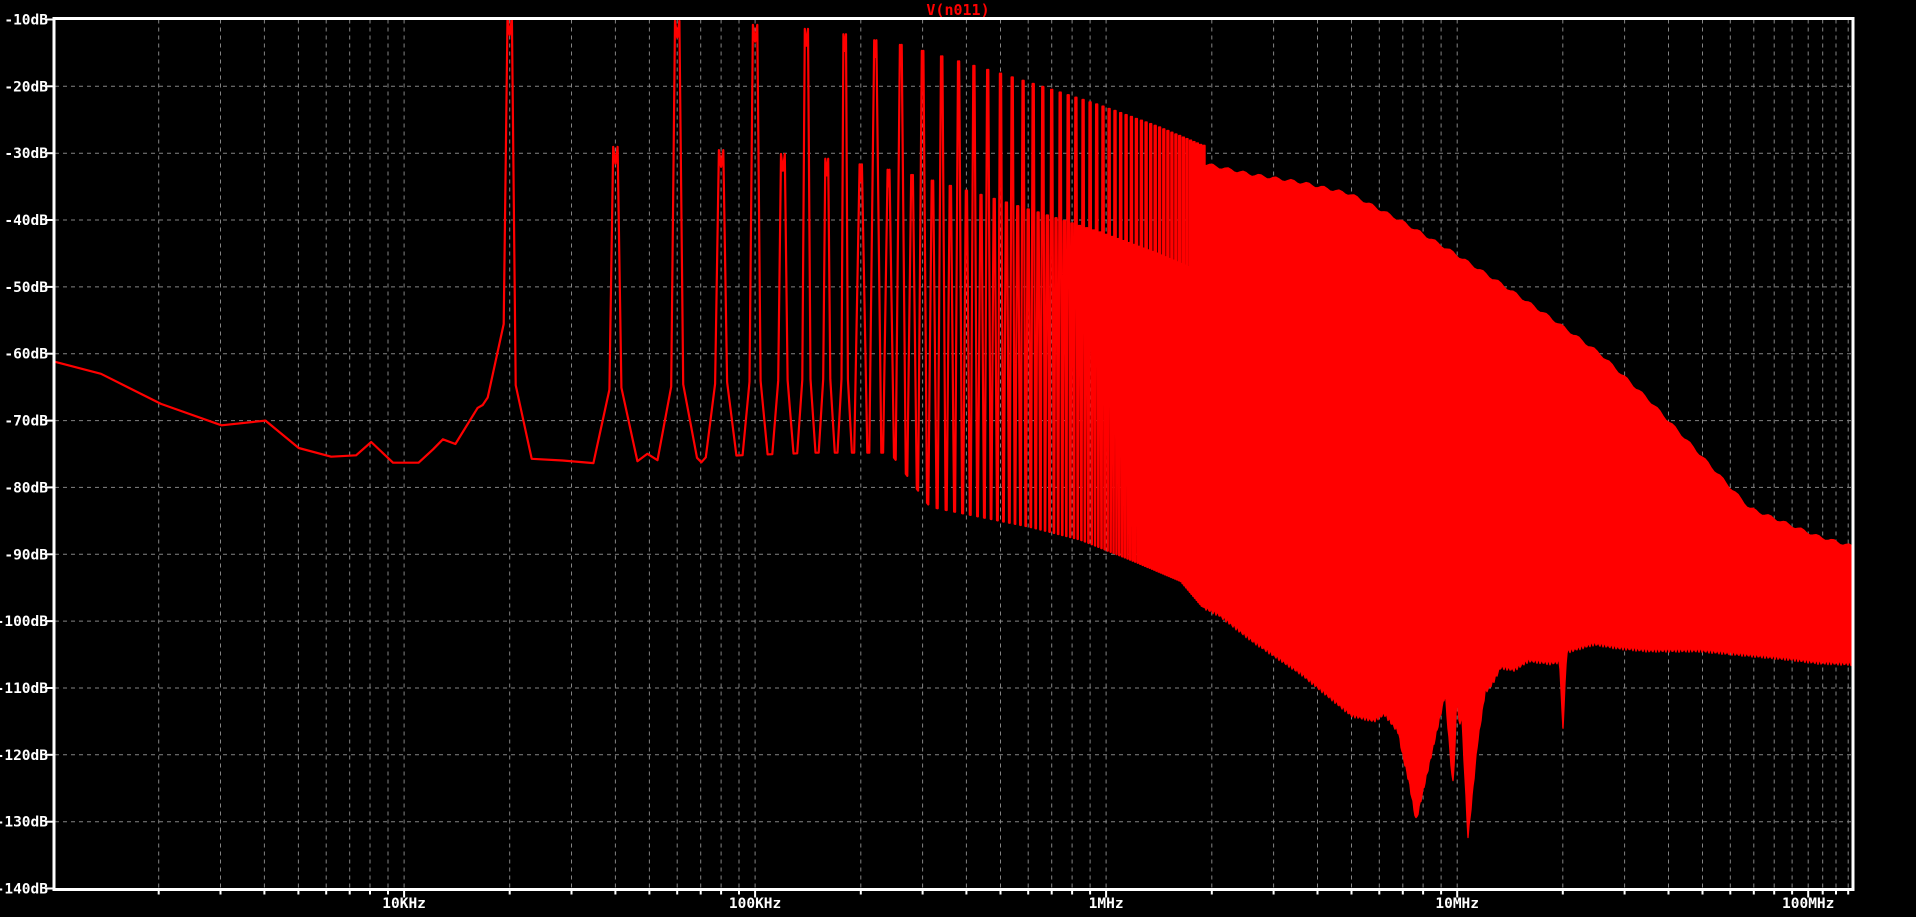 This screenshot has height=917, width=1916. I want to click on x-axis-labels: 10KHz 100KHz 1MHz 10MHz 100MHz, so click(1108, 904).